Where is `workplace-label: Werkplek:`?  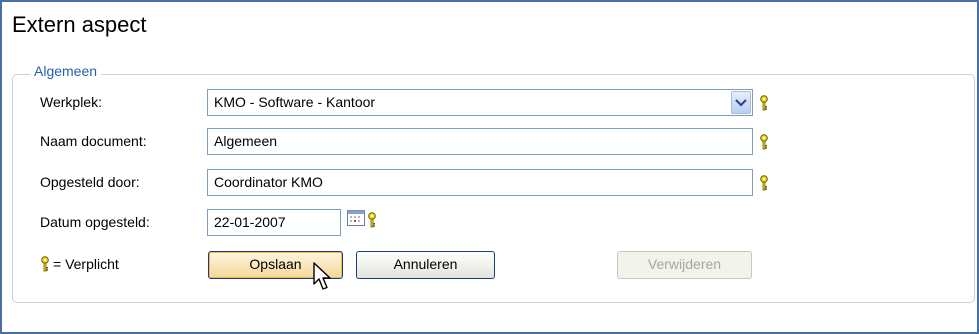
workplace-label: Werkplek: is located at coordinates (71, 102).